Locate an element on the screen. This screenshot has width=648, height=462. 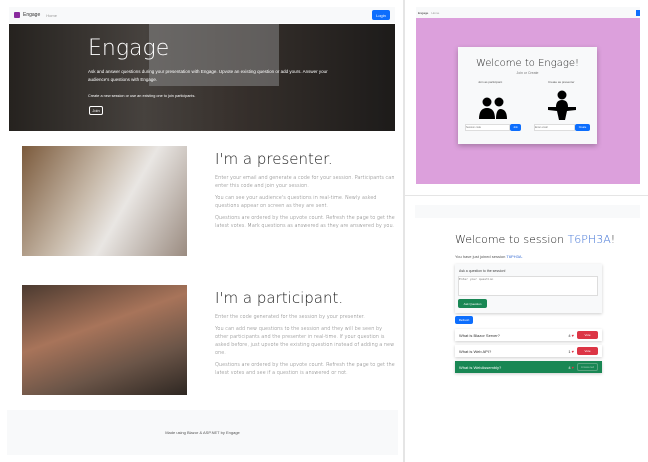
divider-vertical is located at coordinates (404, 231).